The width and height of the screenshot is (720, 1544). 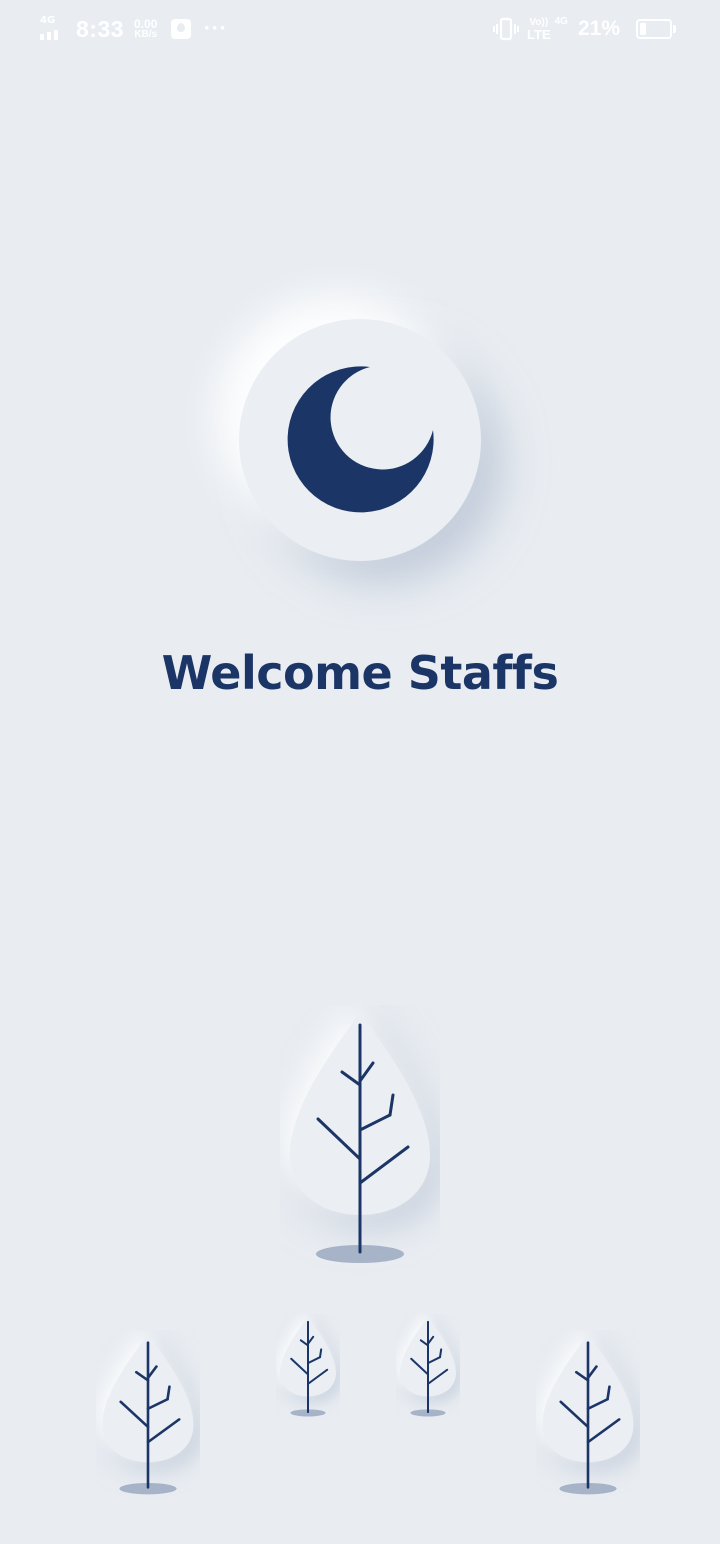 What do you see at coordinates (215, 28) in the screenshot?
I see `more-notifications-icon: ···` at bounding box center [215, 28].